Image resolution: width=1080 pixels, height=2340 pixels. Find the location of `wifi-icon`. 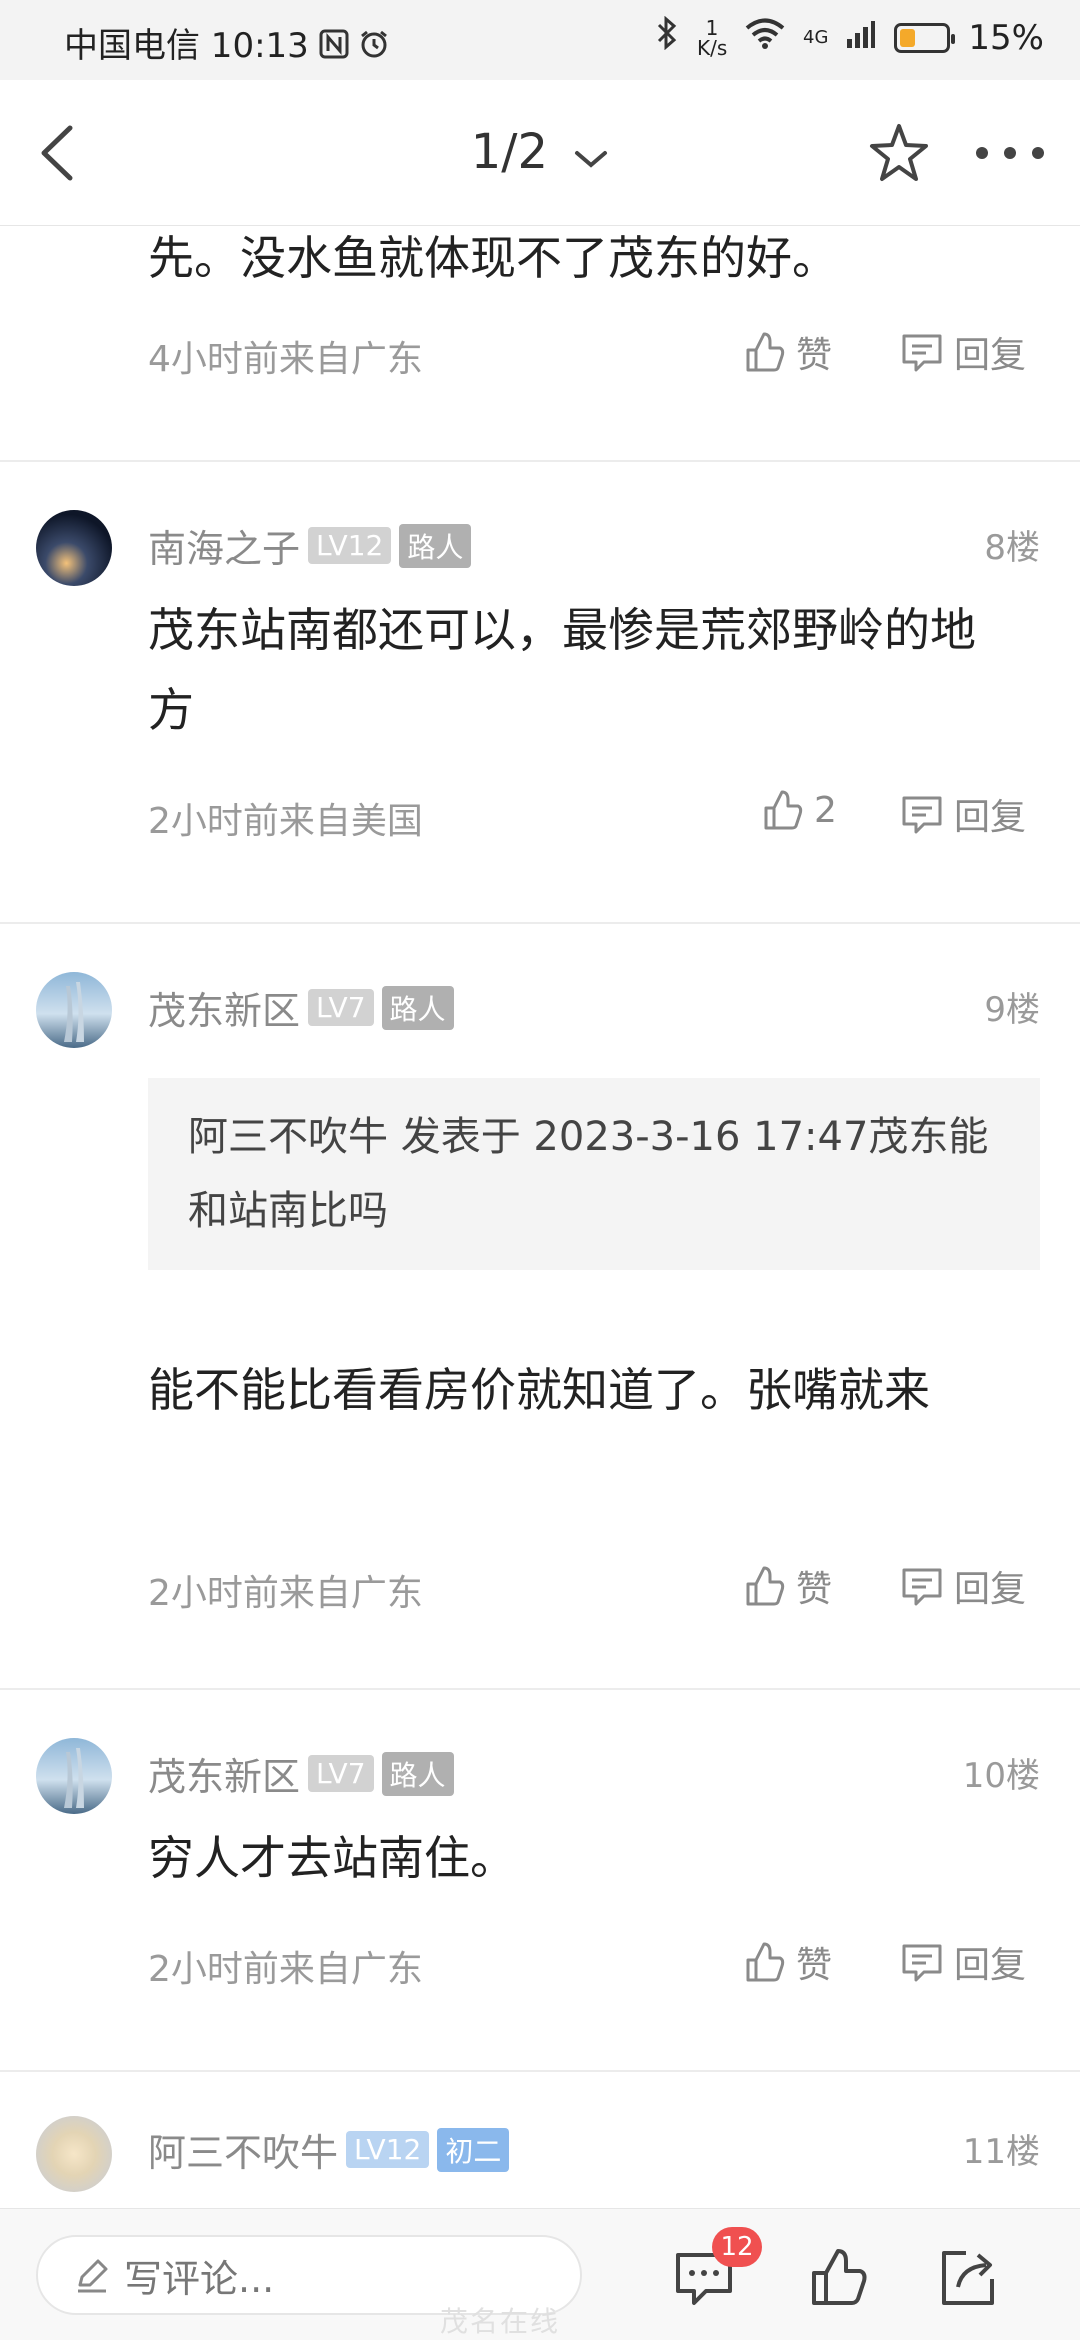

wifi-icon is located at coordinates (765, 37).